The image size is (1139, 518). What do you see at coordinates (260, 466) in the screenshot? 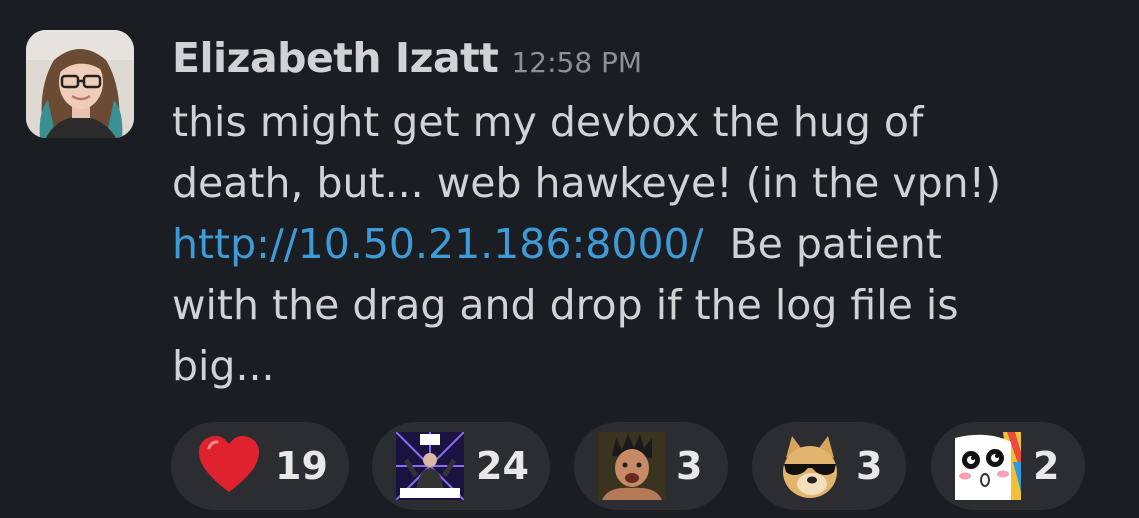
I see `reaction-heart: 19` at bounding box center [260, 466].